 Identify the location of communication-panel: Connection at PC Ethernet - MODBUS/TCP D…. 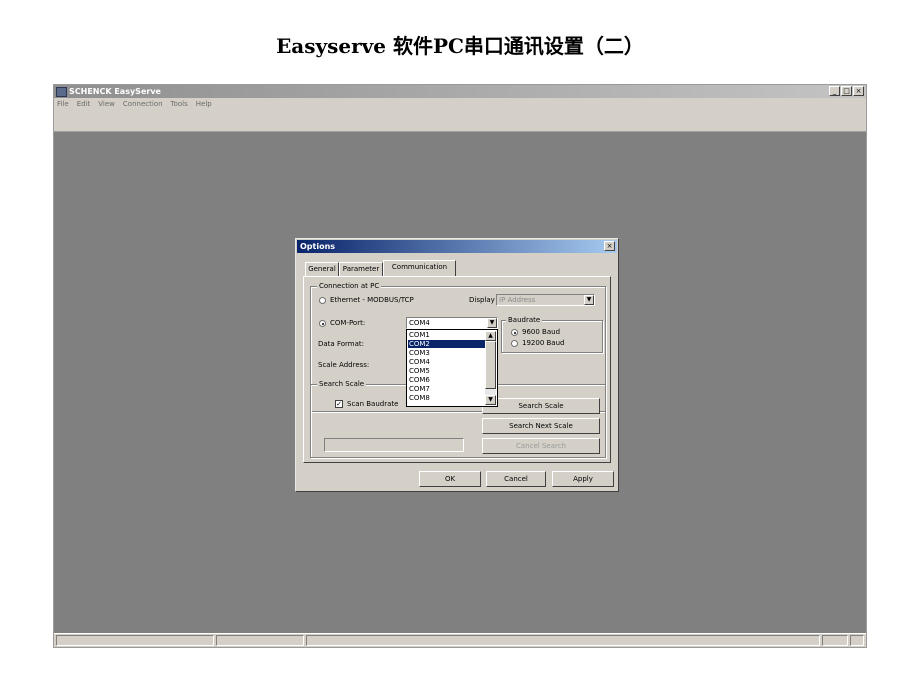
(457, 369).